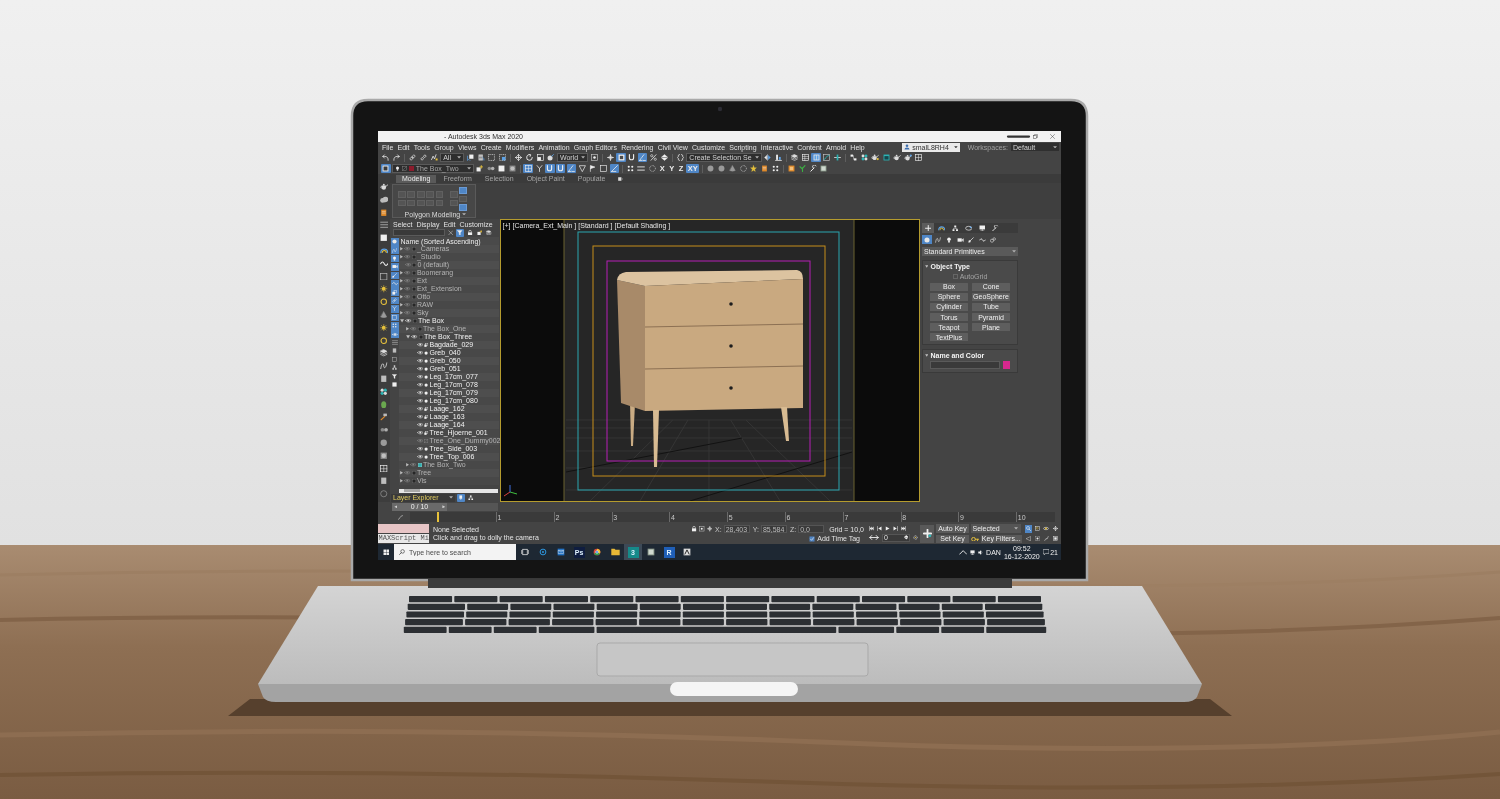  Describe the element at coordinates (965, 365) in the screenshot. I see `object-name-field` at that location.